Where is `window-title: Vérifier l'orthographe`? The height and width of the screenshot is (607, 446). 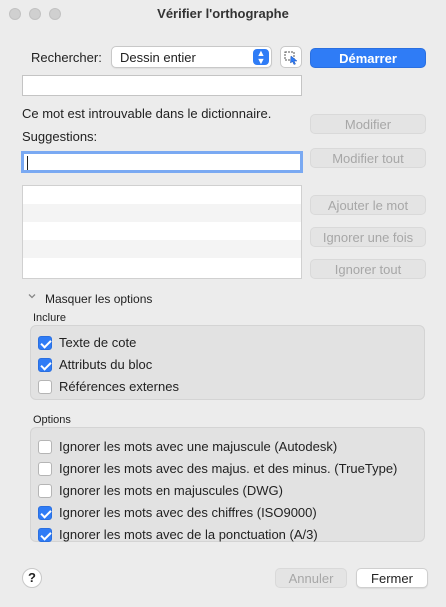 window-title: Vérifier l'orthographe is located at coordinates (223, 13).